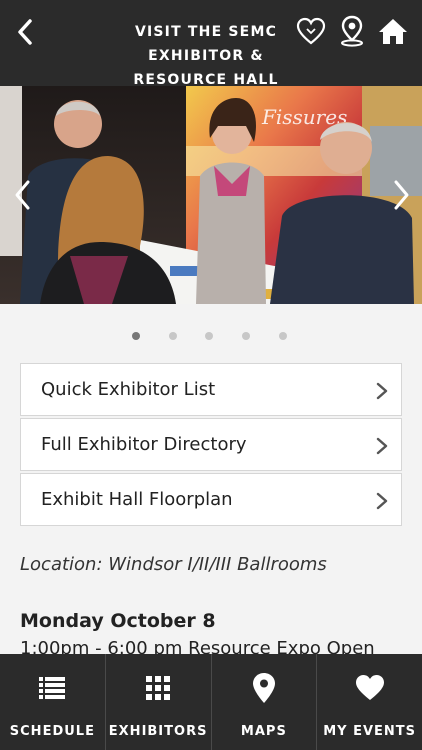 The image size is (422, 750). What do you see at coordinates (158, 731) in the screenshot?
I see `tab-label: EXHIBITORS` at bounding box center [158, 731].